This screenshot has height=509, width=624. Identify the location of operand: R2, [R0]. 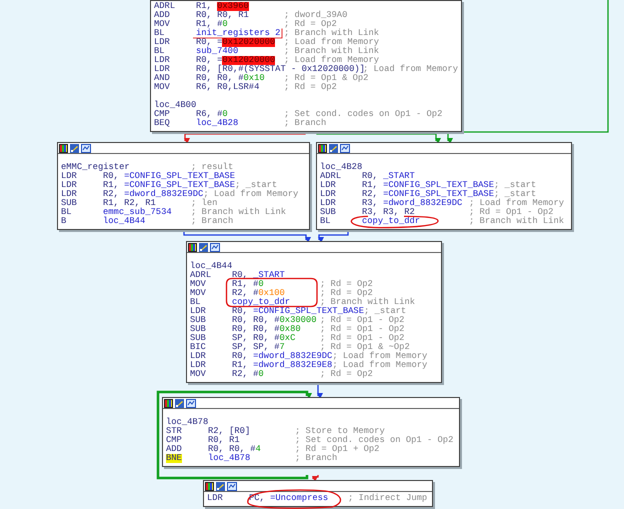
(229, 431).